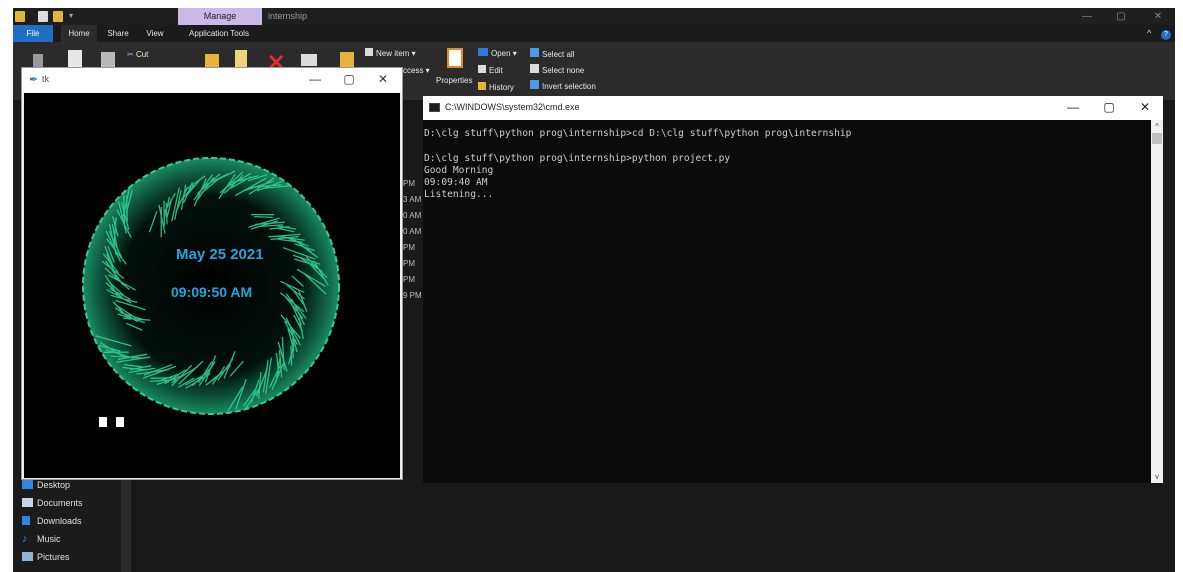  Describe the element at coordinates (1145, 108) in the screenshot. I see `cmd-close-button: ✕` at that location.